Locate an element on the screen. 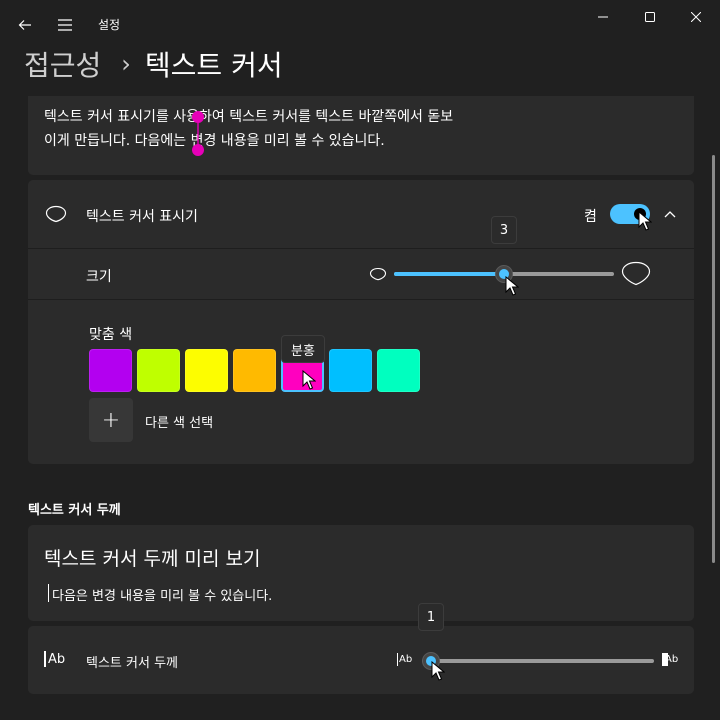  maximize-button is located at coordinates (650, 17).